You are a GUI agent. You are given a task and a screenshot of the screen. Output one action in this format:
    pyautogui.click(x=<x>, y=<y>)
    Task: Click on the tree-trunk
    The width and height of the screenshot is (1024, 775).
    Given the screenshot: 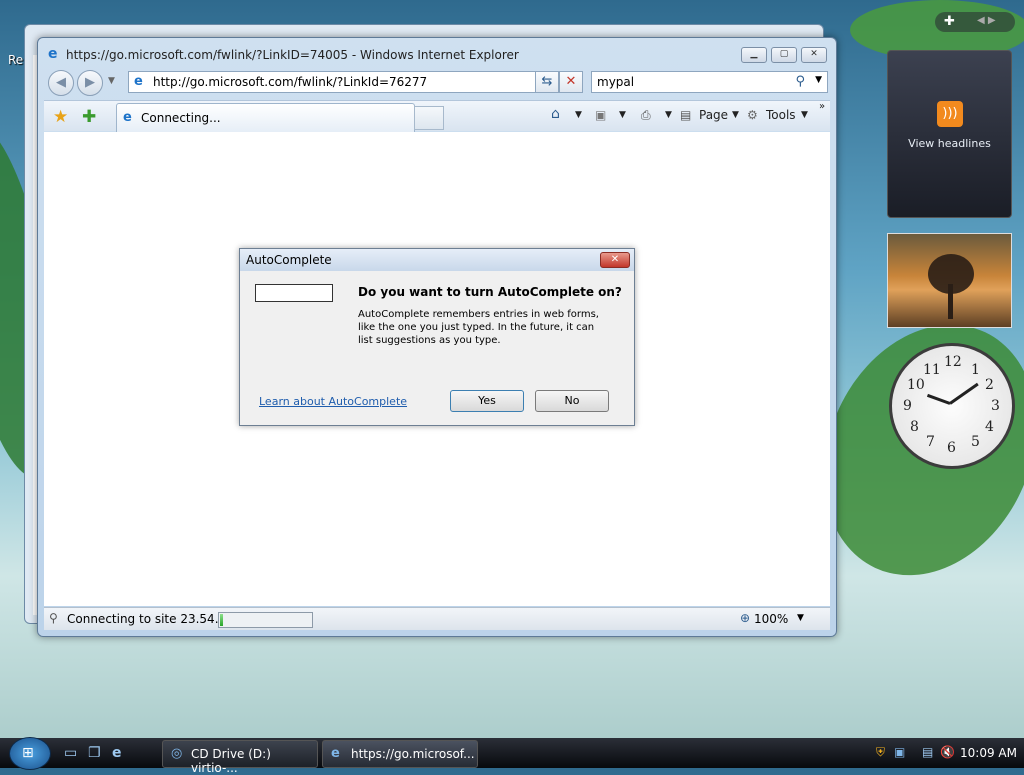 What is the action you would take?
    pyautogui.click(x=950, y=301)
    